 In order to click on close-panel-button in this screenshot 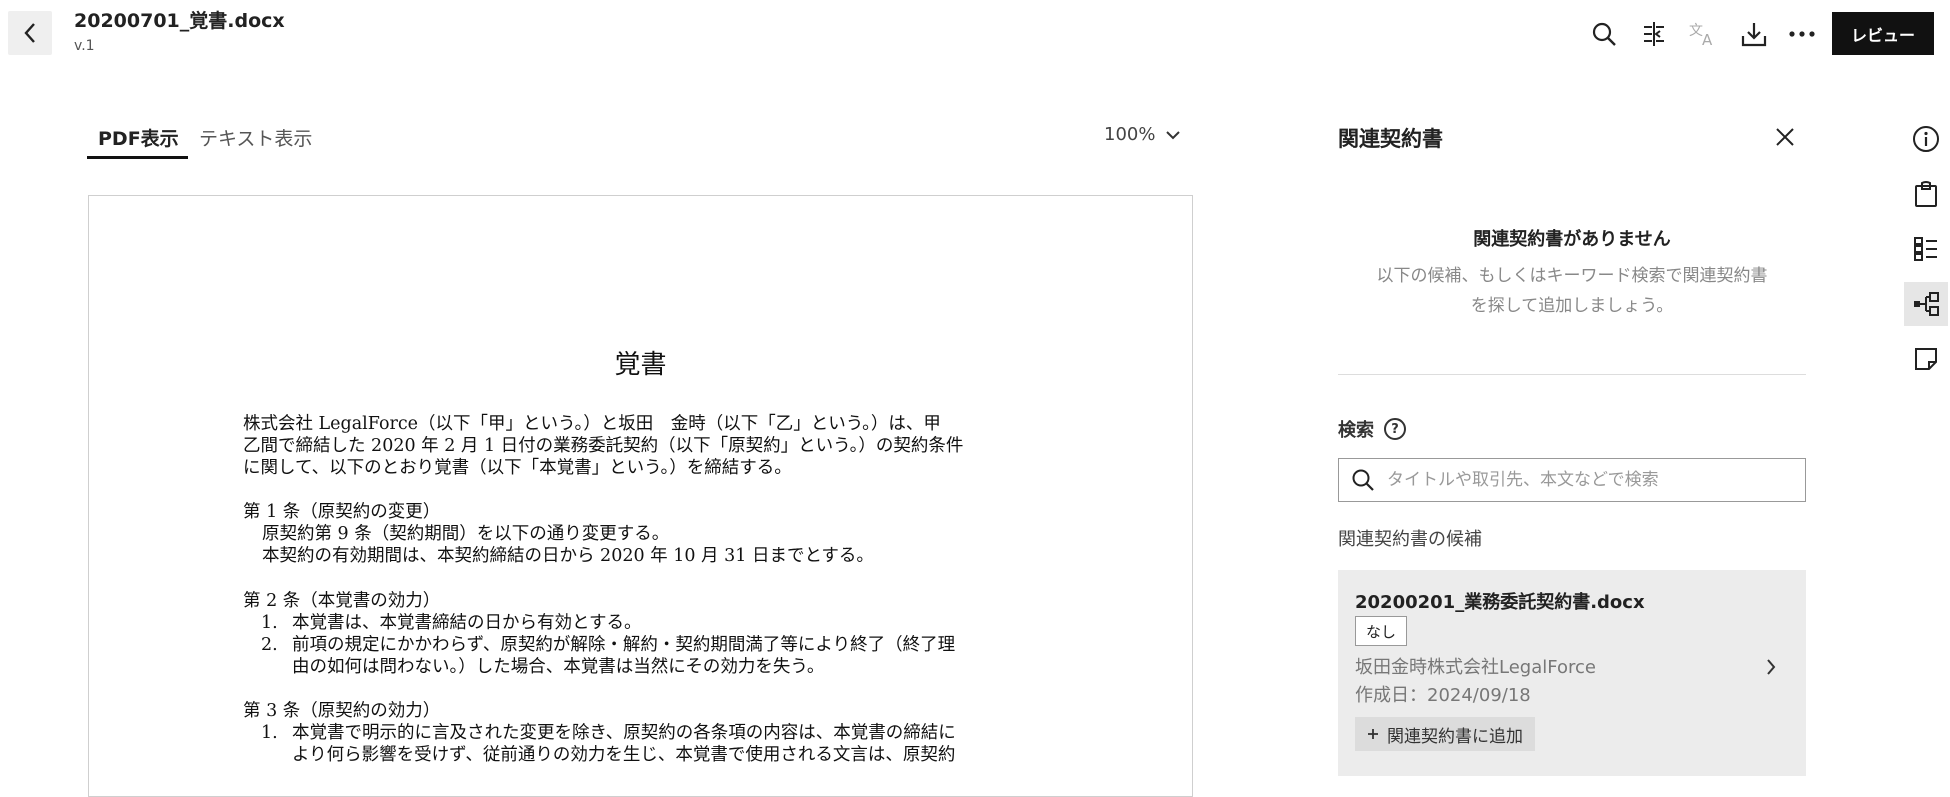, I will do `click(1785, 137)`.